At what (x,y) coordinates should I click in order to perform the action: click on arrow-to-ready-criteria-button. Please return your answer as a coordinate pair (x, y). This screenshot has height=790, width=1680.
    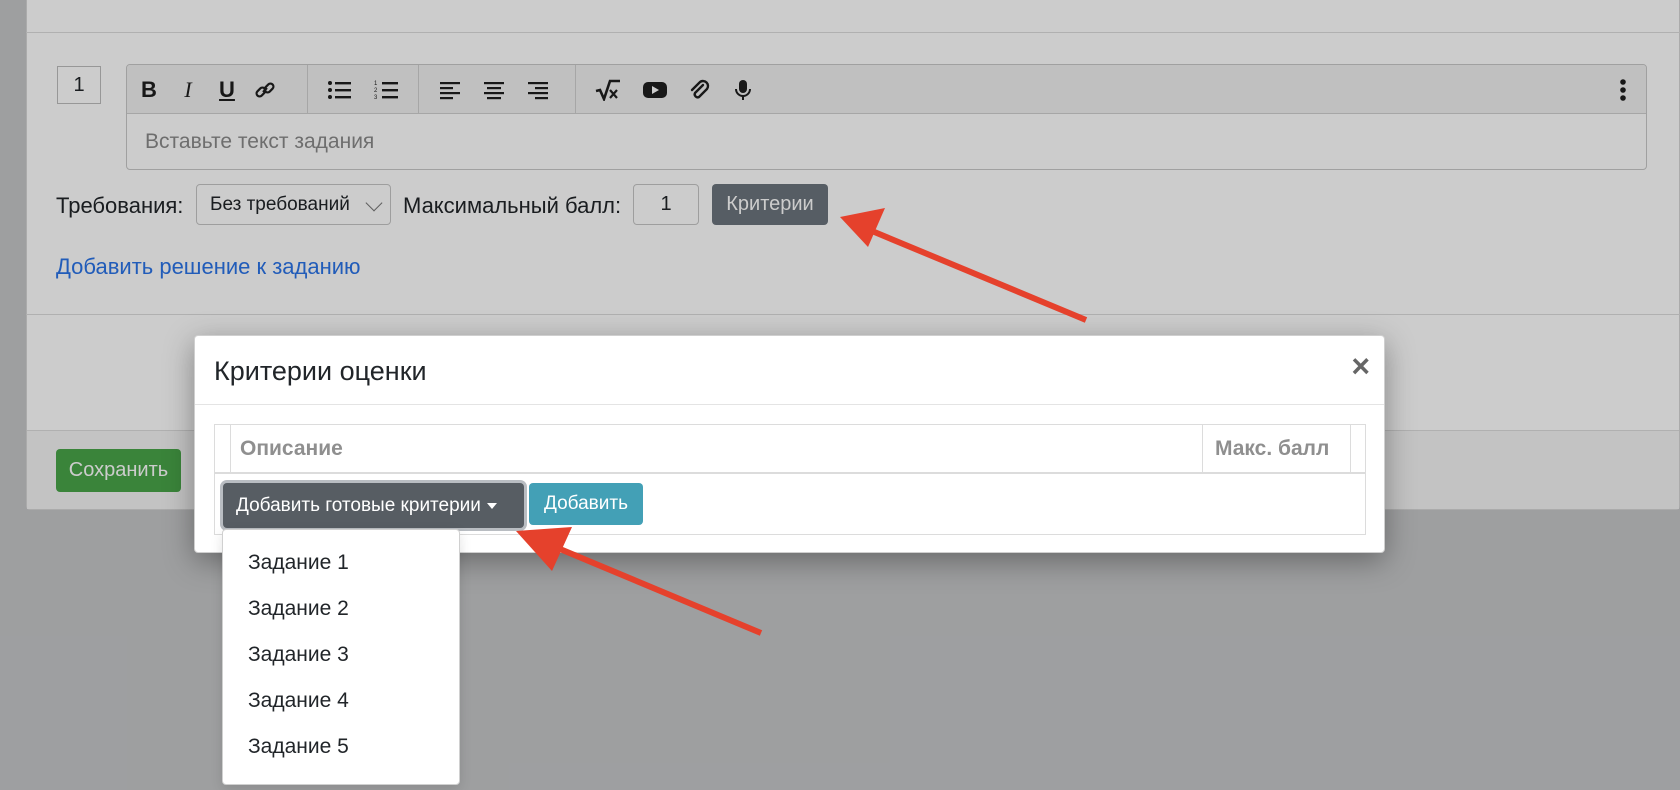
    Looking at the image, I should click on (639, 581).